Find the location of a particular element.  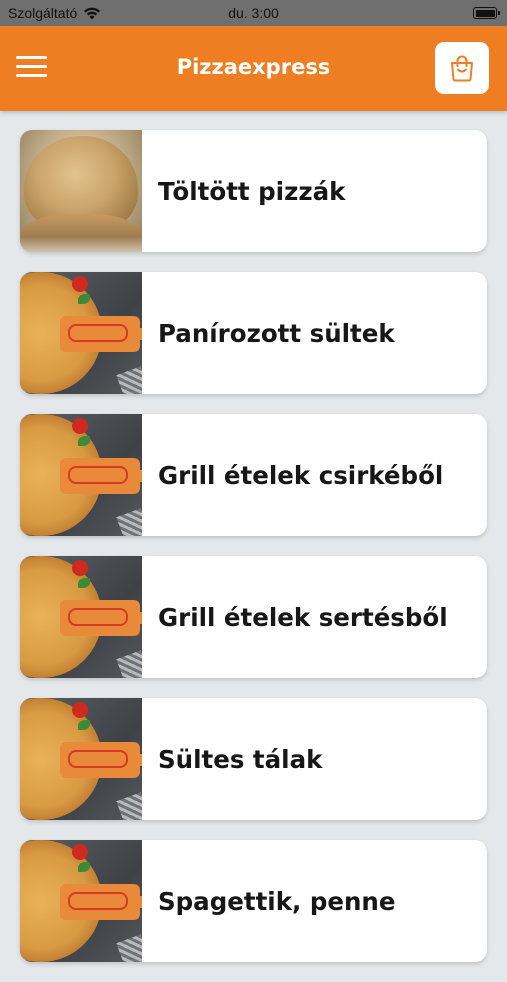

status-bar: Szolgáltató du. 3:00 is located at coordinates (253, 13).